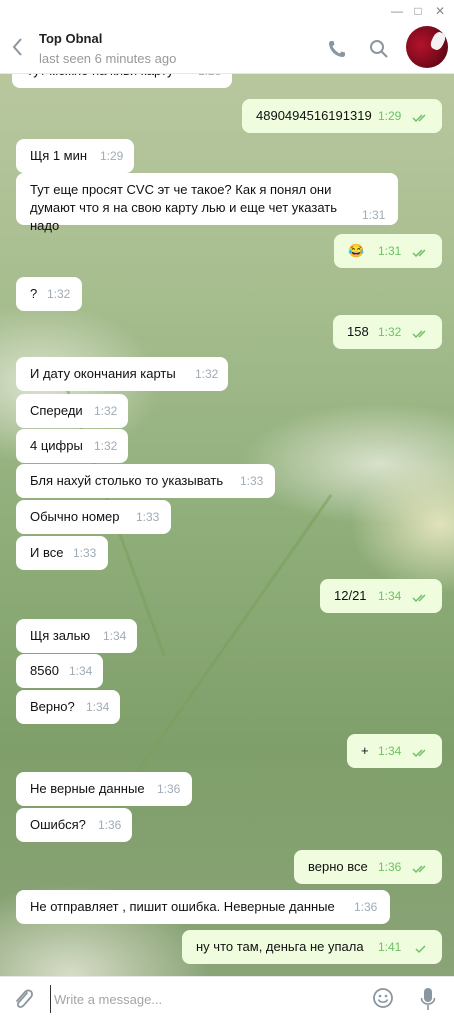  Describe the element at coordinates (70, 38) in the screenshot. I see `chat-title: Top Obnal` at that location.